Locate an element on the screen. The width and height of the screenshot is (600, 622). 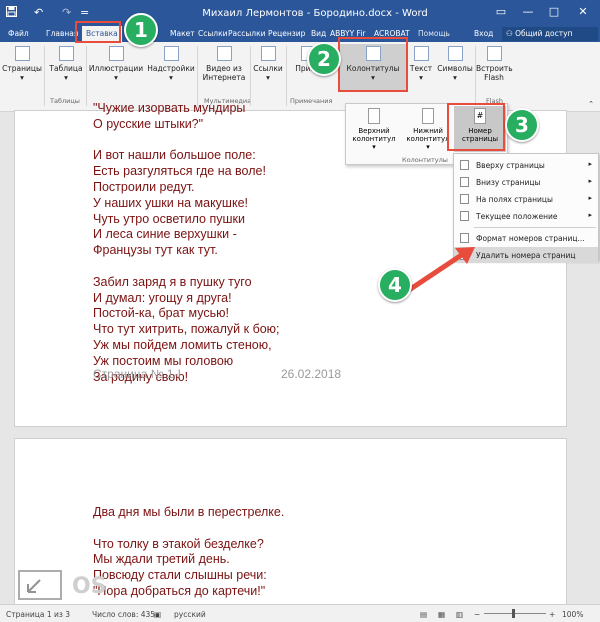
poem-line: Французы тут как тут. is located at coordinates (155, 250).